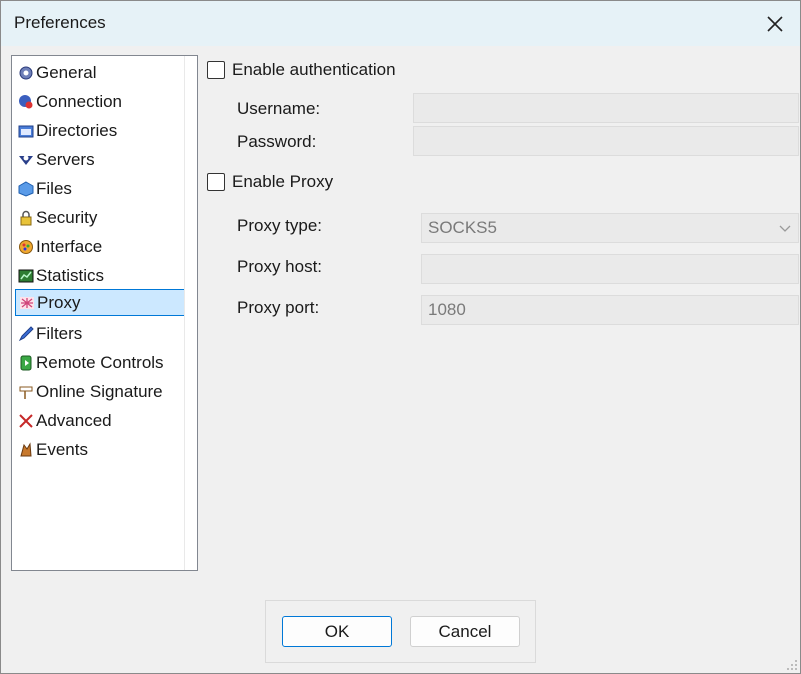  I want to click on title-bar: Preferences, so click(400, 23).